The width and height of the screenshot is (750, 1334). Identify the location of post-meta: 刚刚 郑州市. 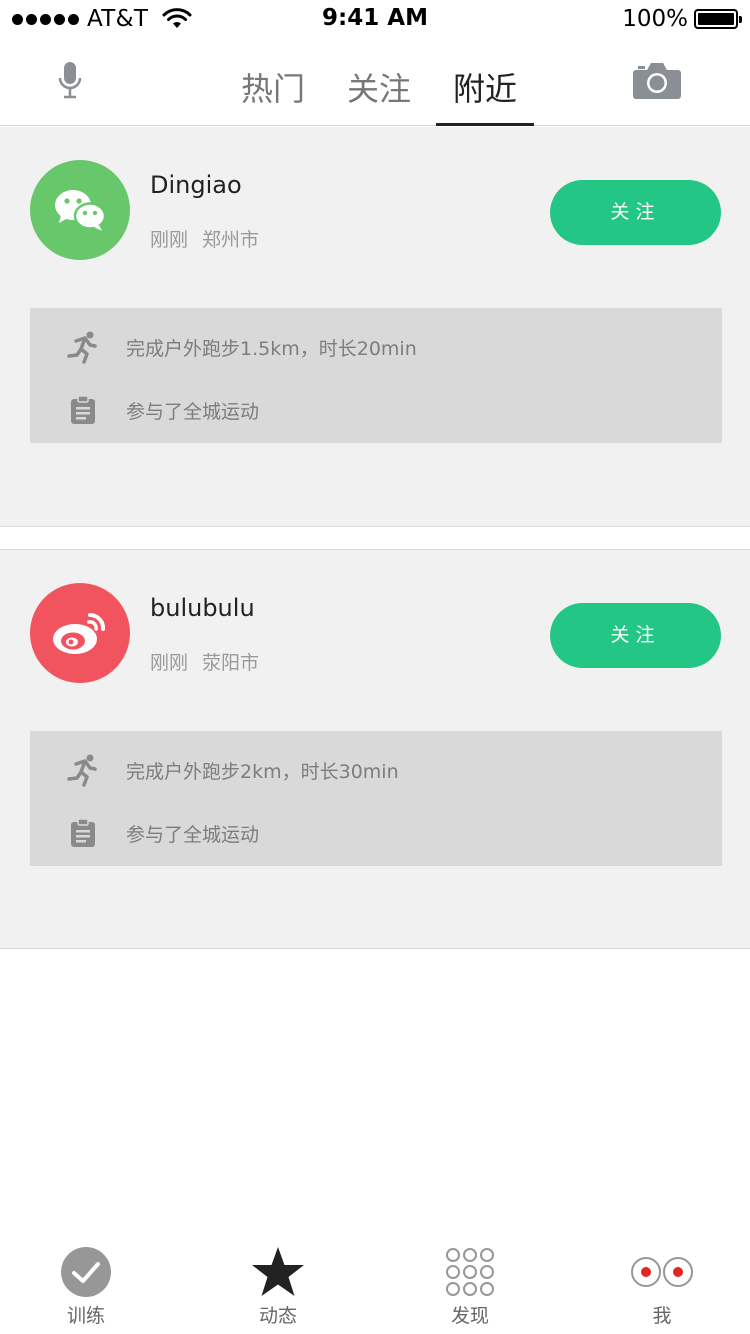
(204, 238).